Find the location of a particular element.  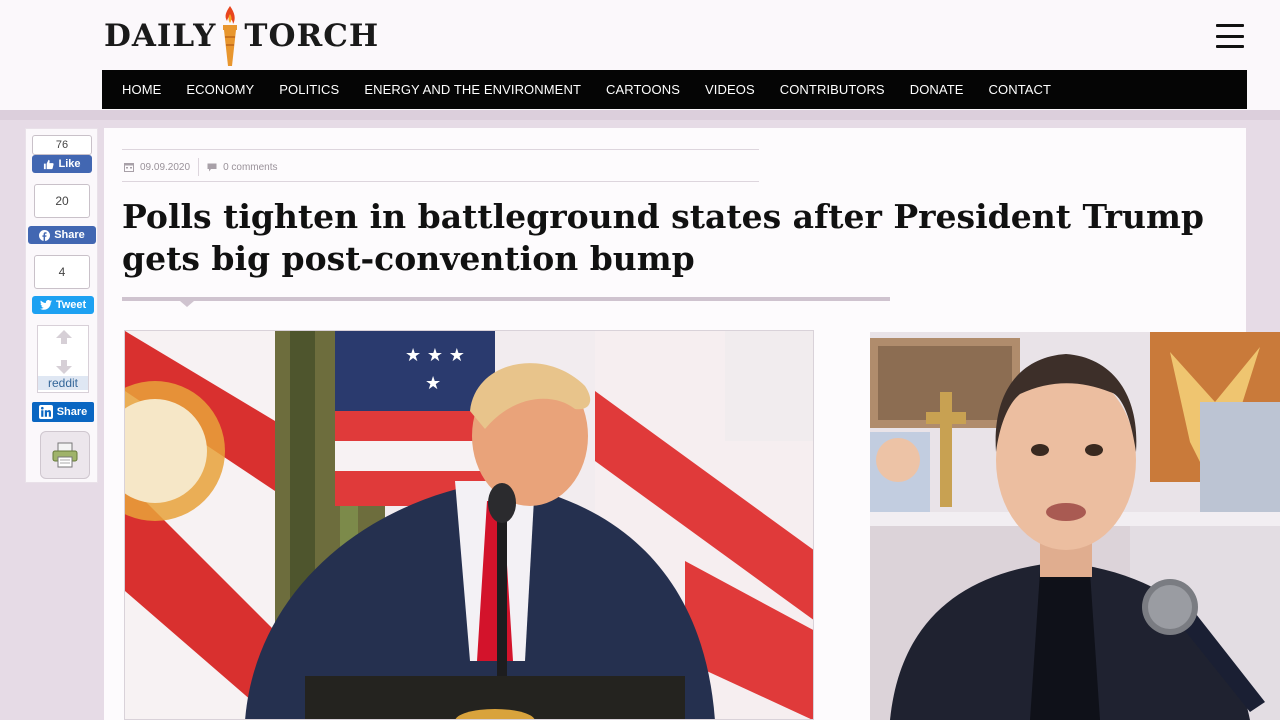

tweet-count-value: 4 is located at coordinates (62, 272).